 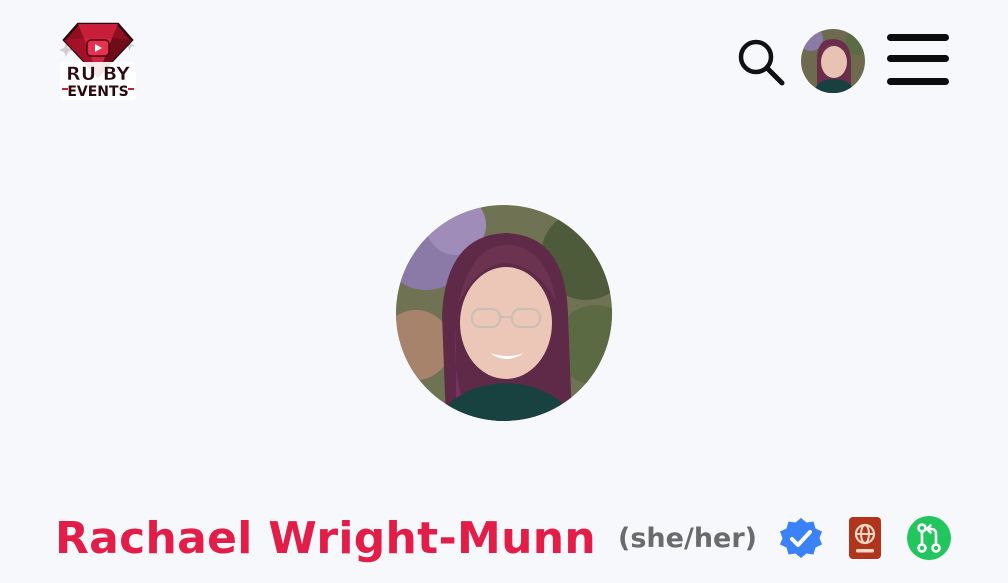 What do you see at coordinates (98, 74) in the screenshot?
I see `logo-text-ruby: RU BY` at bounding box center [98, 74].